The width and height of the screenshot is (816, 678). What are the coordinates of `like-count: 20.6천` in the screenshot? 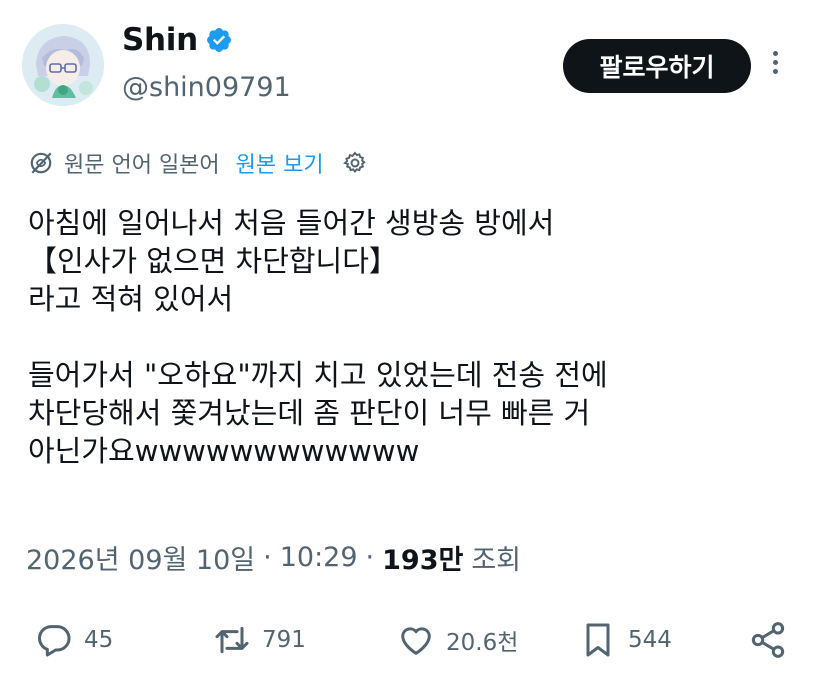 It's located at (482, 643).